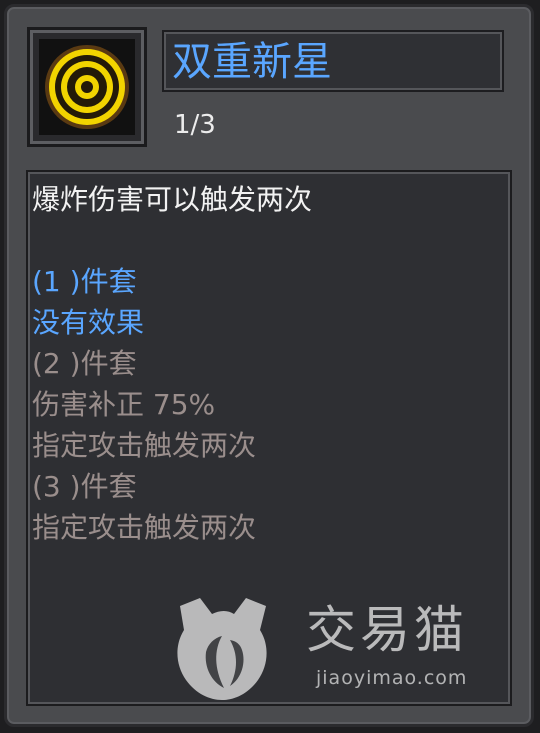 The width and height of the screenshot is (540, 733). I want to click on item-name: 双重新星, so click(252, 62).